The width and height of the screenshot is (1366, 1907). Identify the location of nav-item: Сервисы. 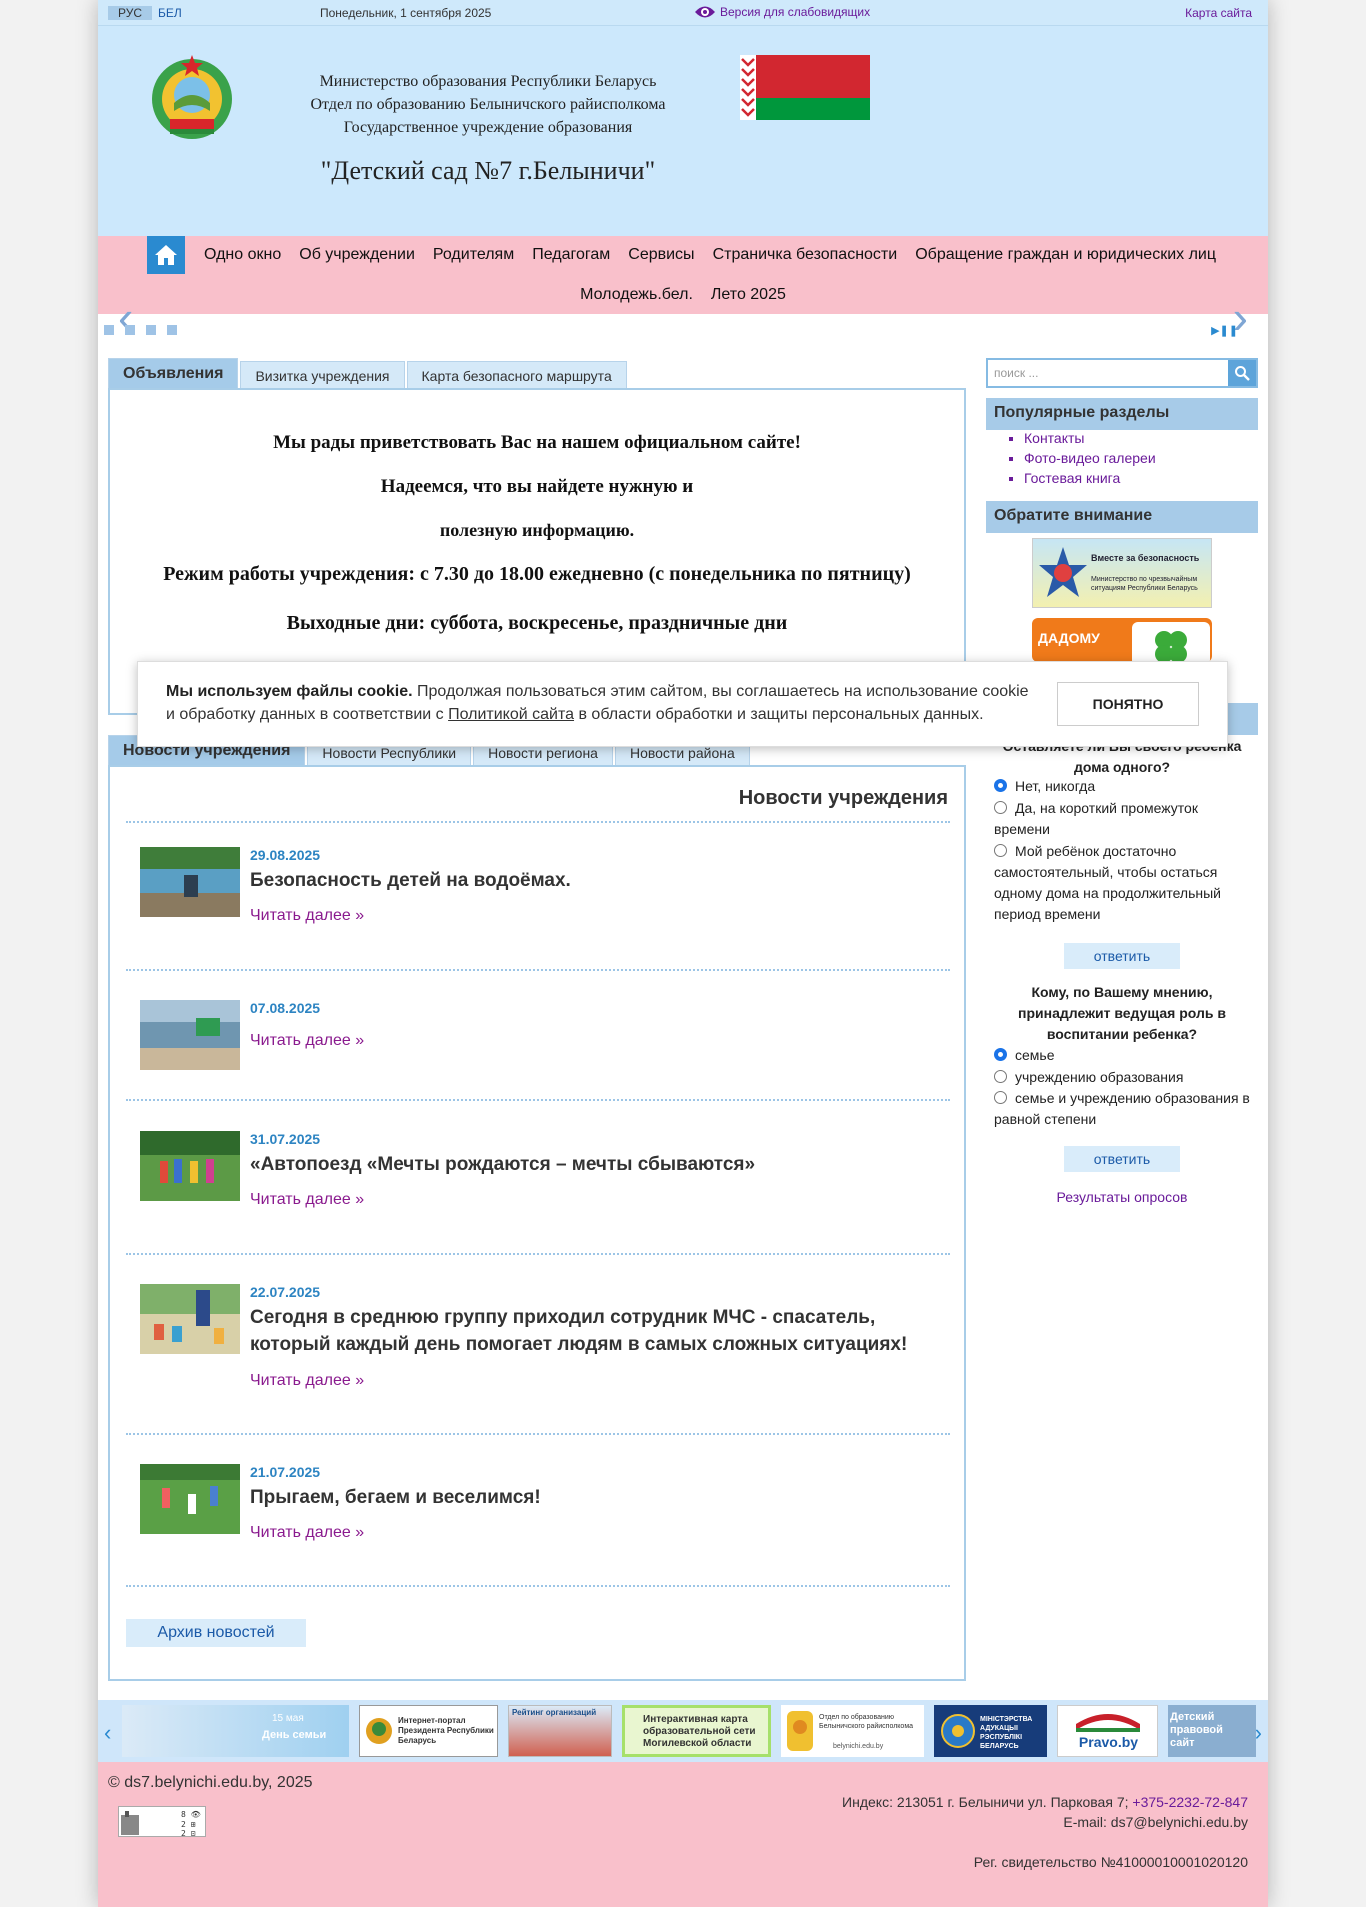
(661, 255).